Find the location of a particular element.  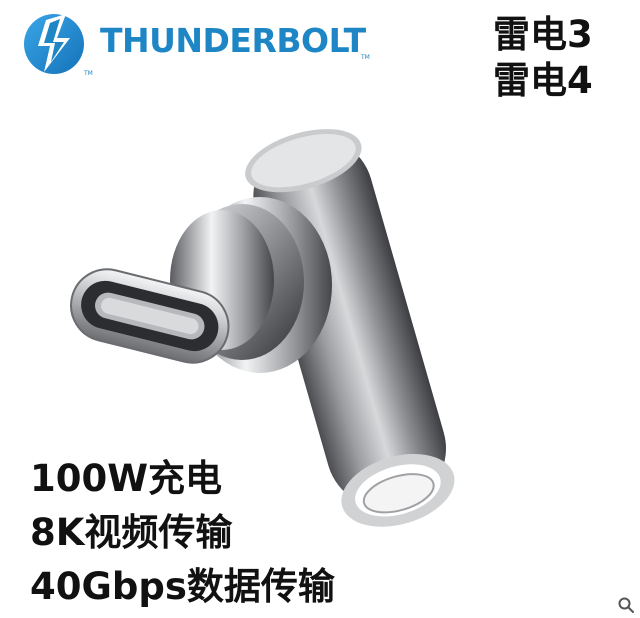

logo-trademark: TM is located at coordinates (88, 73).